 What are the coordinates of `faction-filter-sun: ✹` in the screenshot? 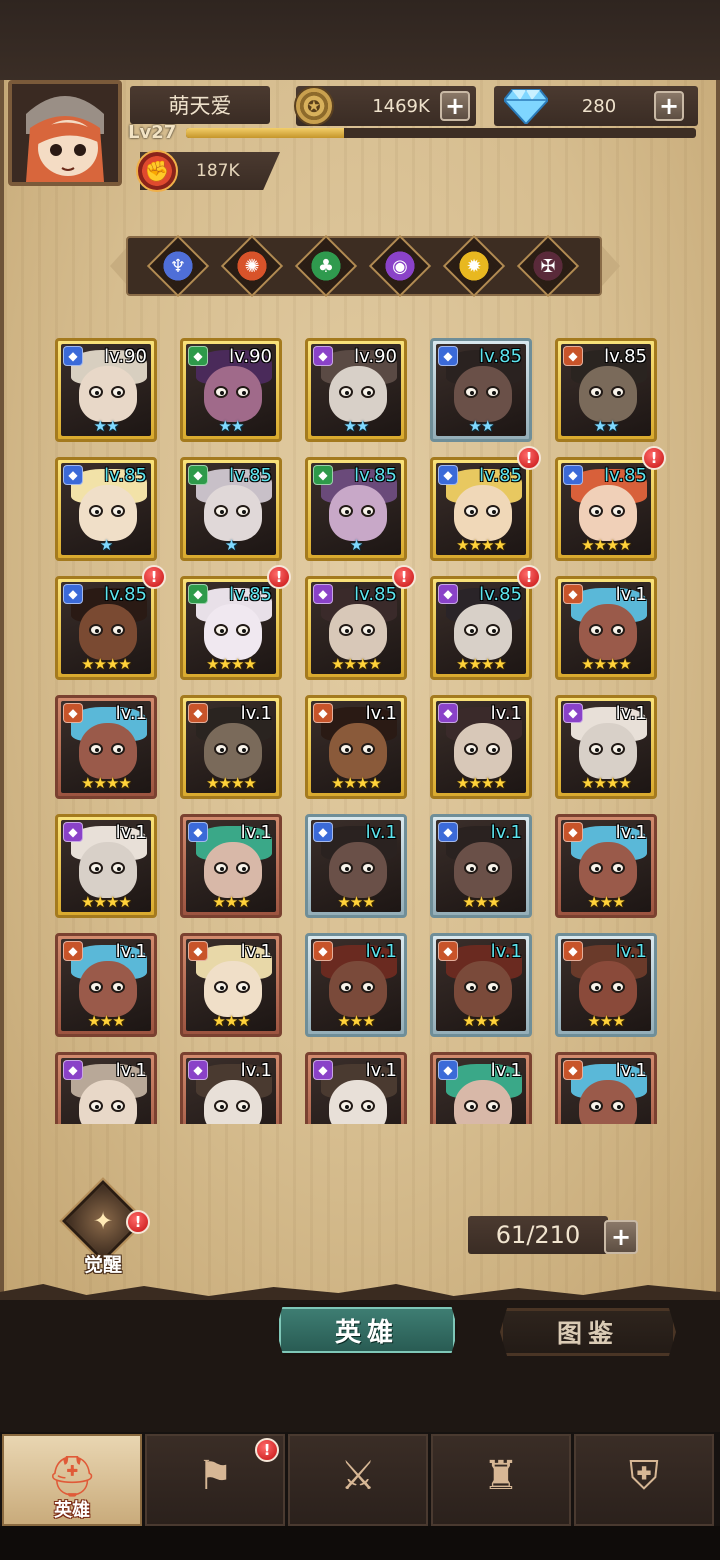 It's located at (474, 266).